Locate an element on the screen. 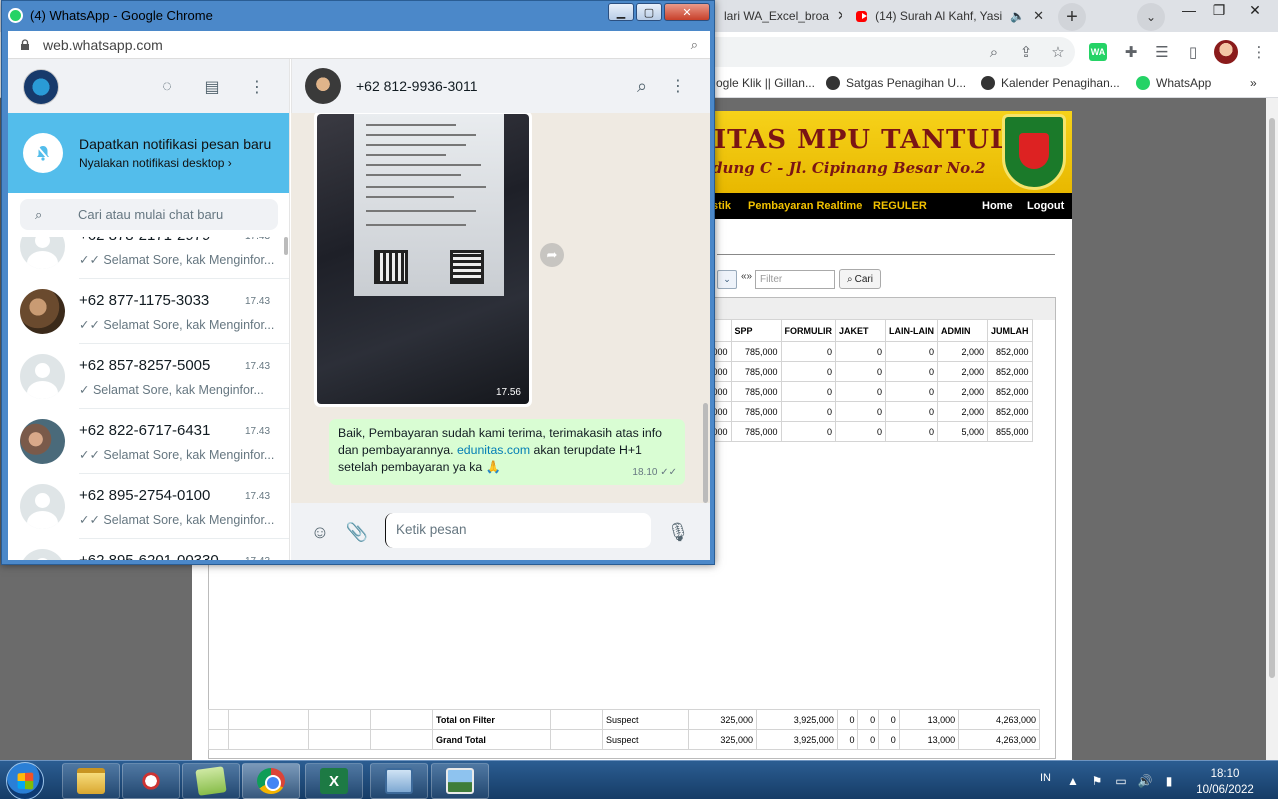 The image size is (1278, 799). column-header: LAIN-LAIN is located at coordinates (912, 330).